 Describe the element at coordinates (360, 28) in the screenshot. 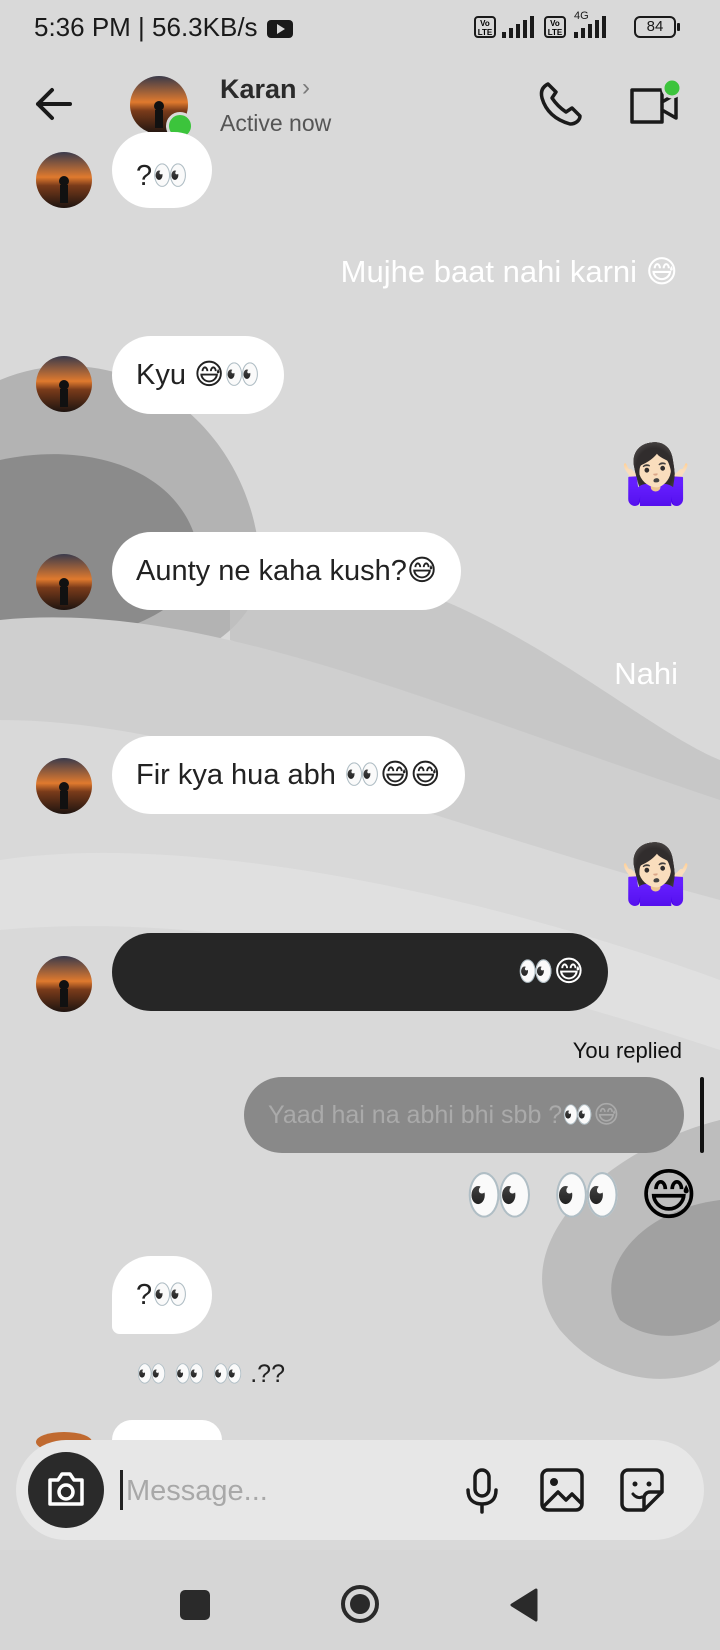

I see `status-bar: 5:36 PM | 56.3KB/s Vo LTE Vo LTE 4G 84` at that location.